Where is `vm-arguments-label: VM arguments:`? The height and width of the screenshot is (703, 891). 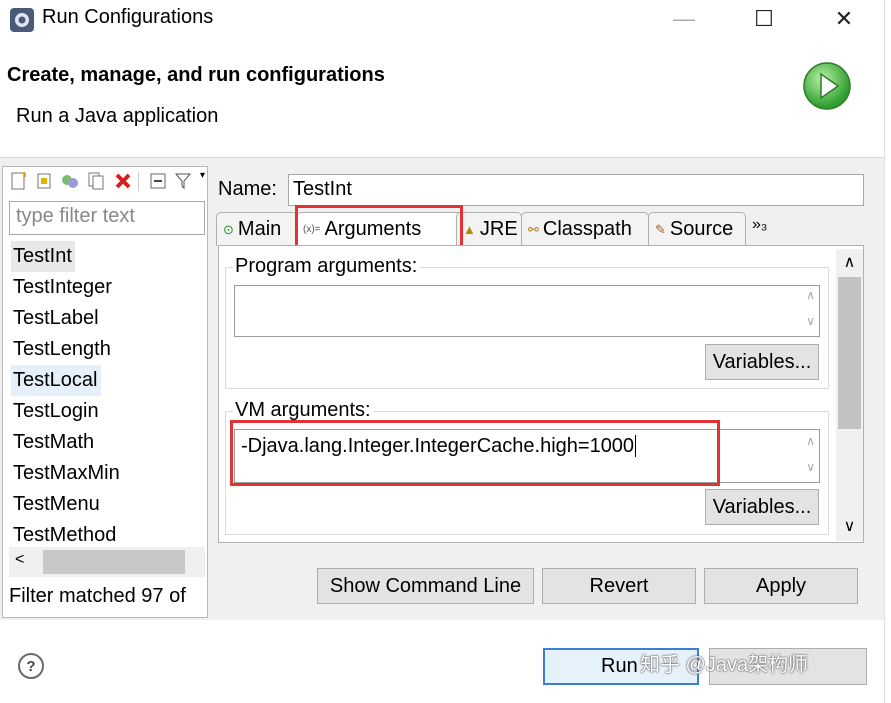 vm-arguments-label: VM arguments: is located at coordinates (303, 410).